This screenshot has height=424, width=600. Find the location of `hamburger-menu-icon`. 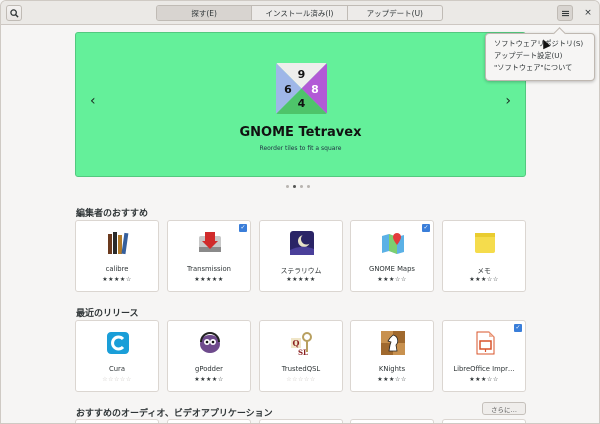

hamburger-menu-icon is located at coordinates (565, 13).